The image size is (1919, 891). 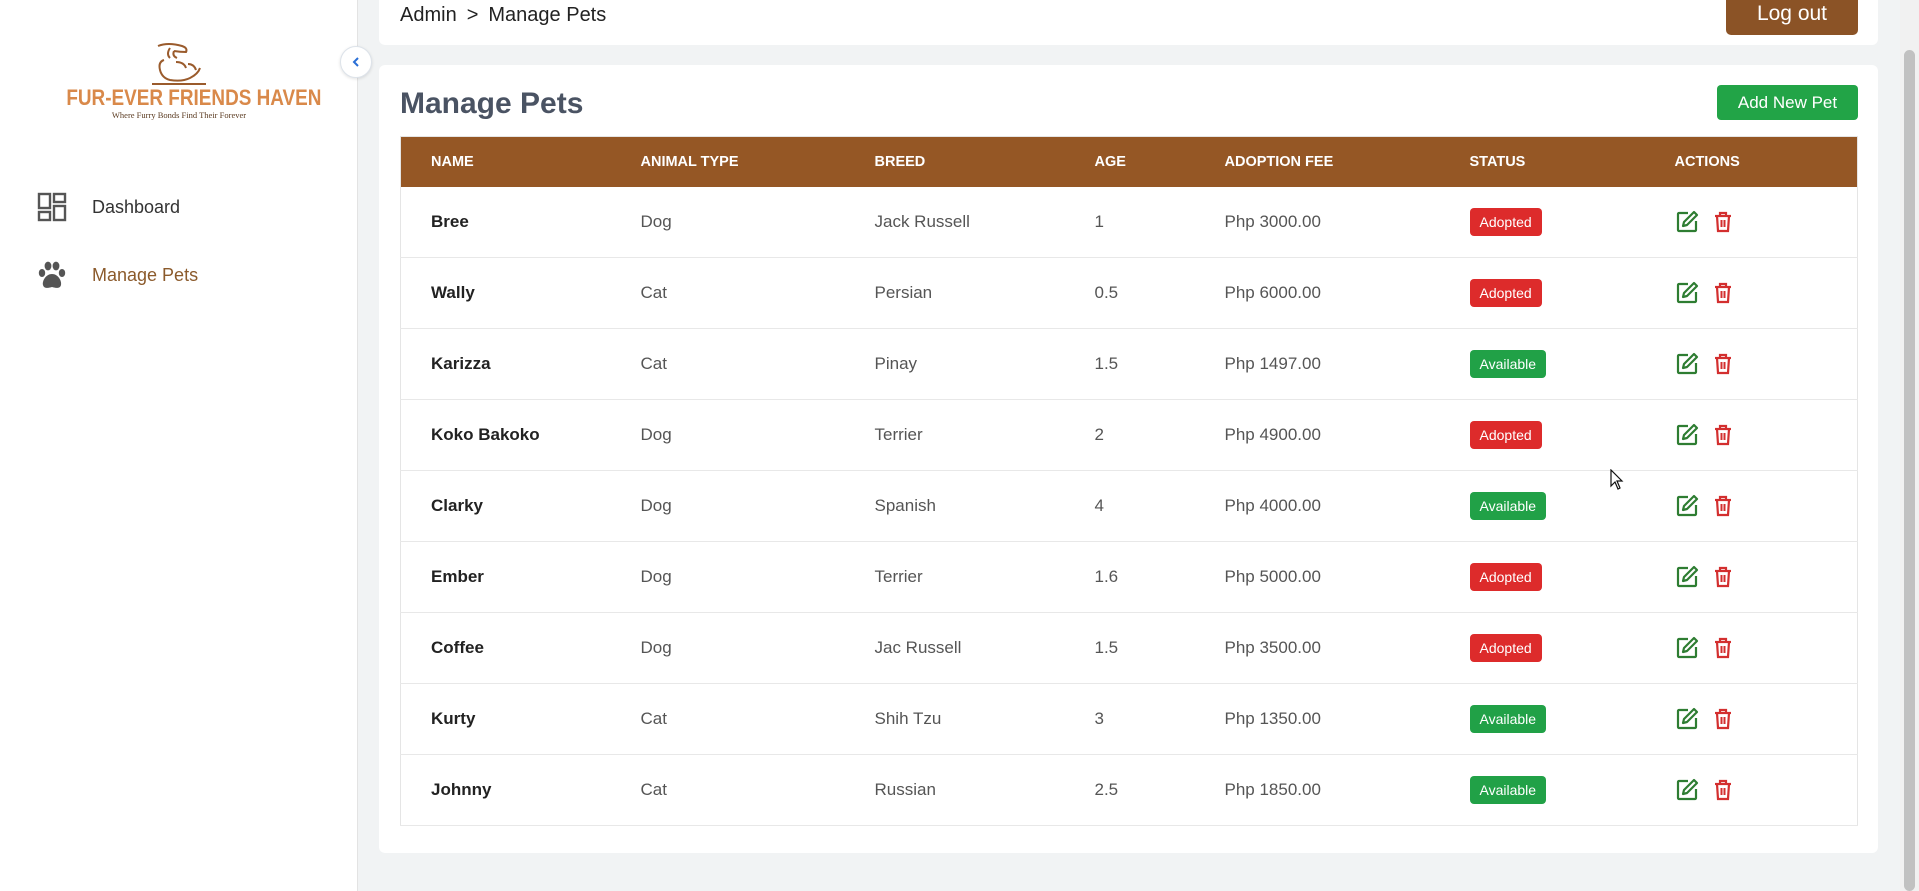 I want to click on sidebar-item-label: Dashboard, so click(x=136, y=206).